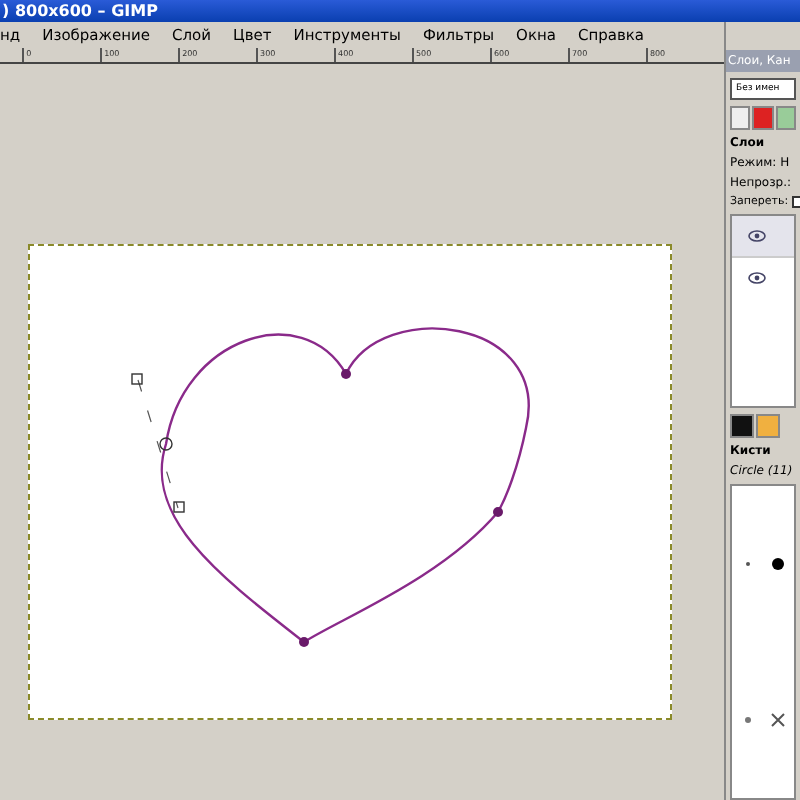 Image resolution: width=800 pixels, height=800 pixels. Describe the element at coordinates (763, 642) in the screenshot. I see `brush-grid` at that location.